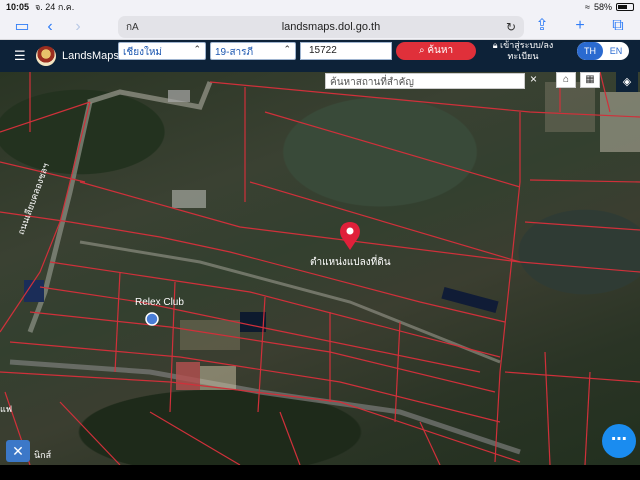 This screenshot has height=480, width=640. Describe the element at coordinates (320, 472) in the screenshot. I see `bottom-bar` at that location.